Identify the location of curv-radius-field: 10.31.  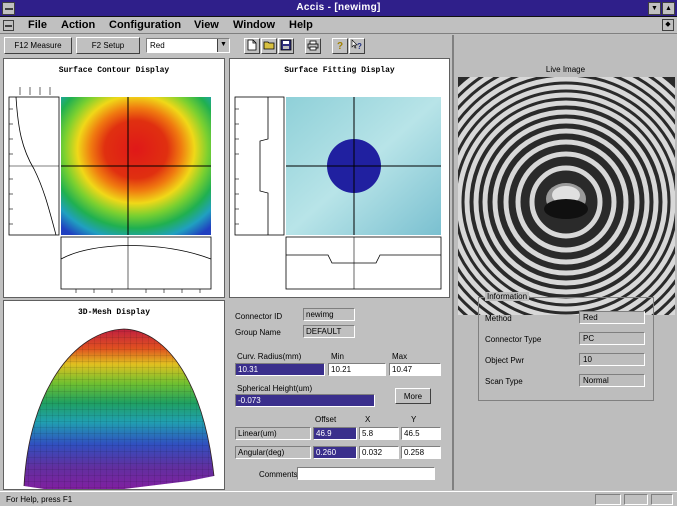
(280, 369).